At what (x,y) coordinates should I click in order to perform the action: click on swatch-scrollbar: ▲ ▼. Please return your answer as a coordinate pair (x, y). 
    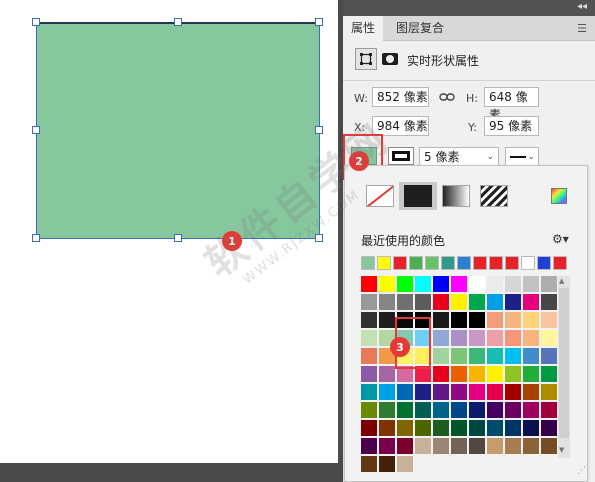
    Looking at the image, I should click on (564, 367).